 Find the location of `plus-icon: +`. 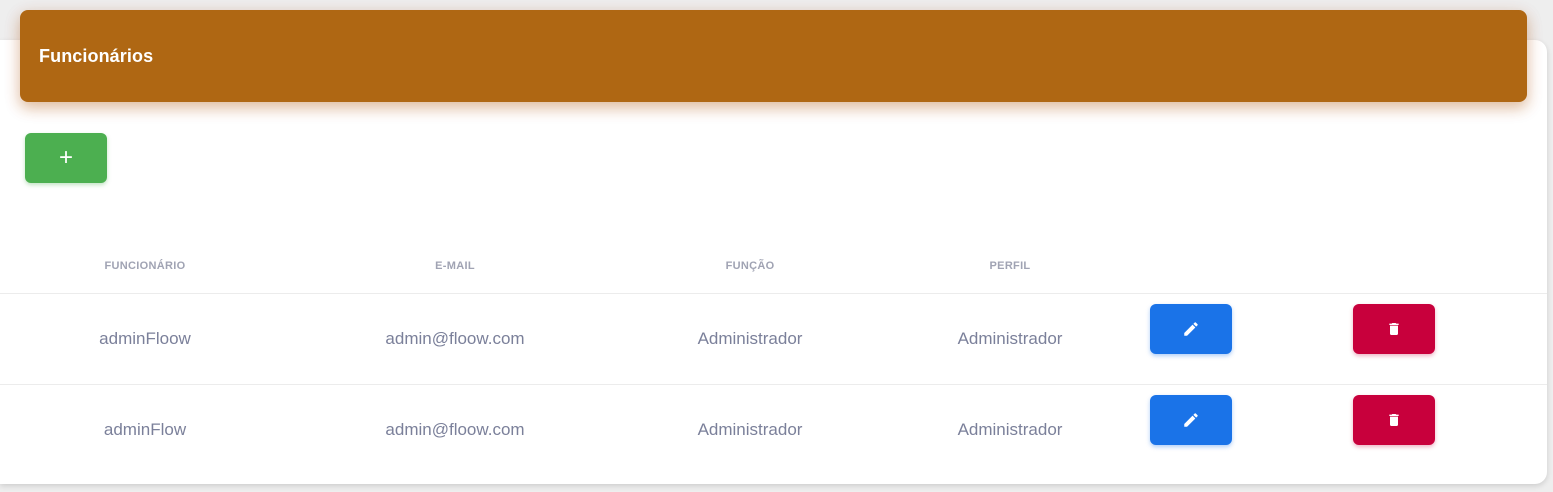

plus-icon: + is located at coordinates (65, 157).